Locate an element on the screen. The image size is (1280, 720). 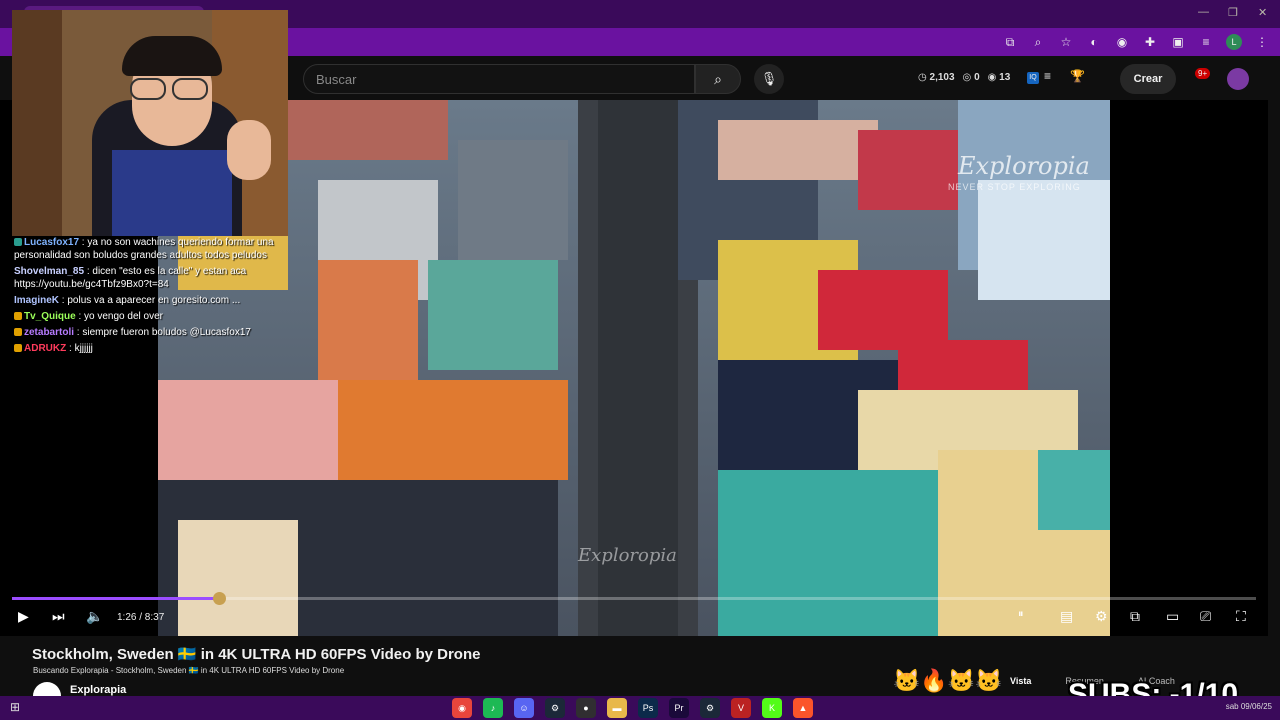
windows-start-icon: ⊞ is located at coordinates (15, 707).